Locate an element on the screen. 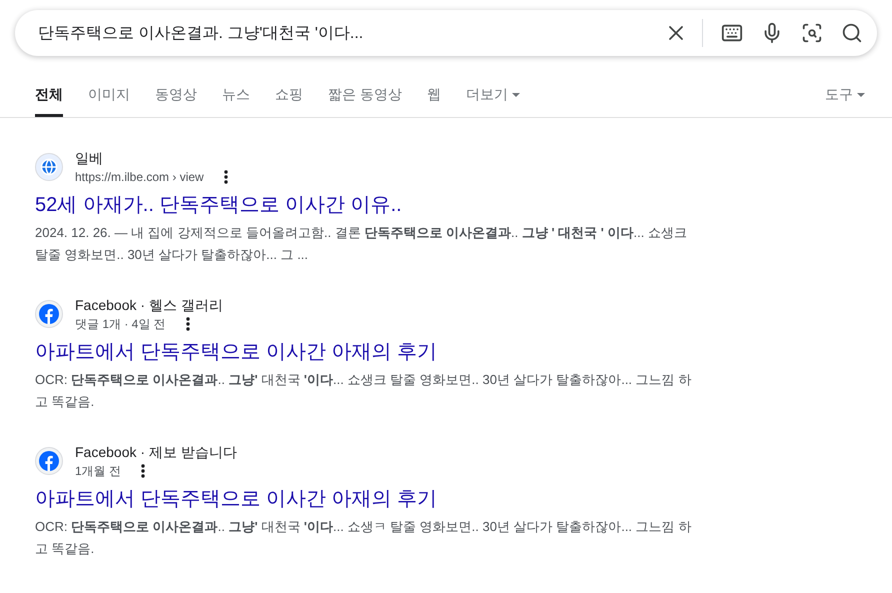  keyboard-icon is located at coordinates (732, 33).